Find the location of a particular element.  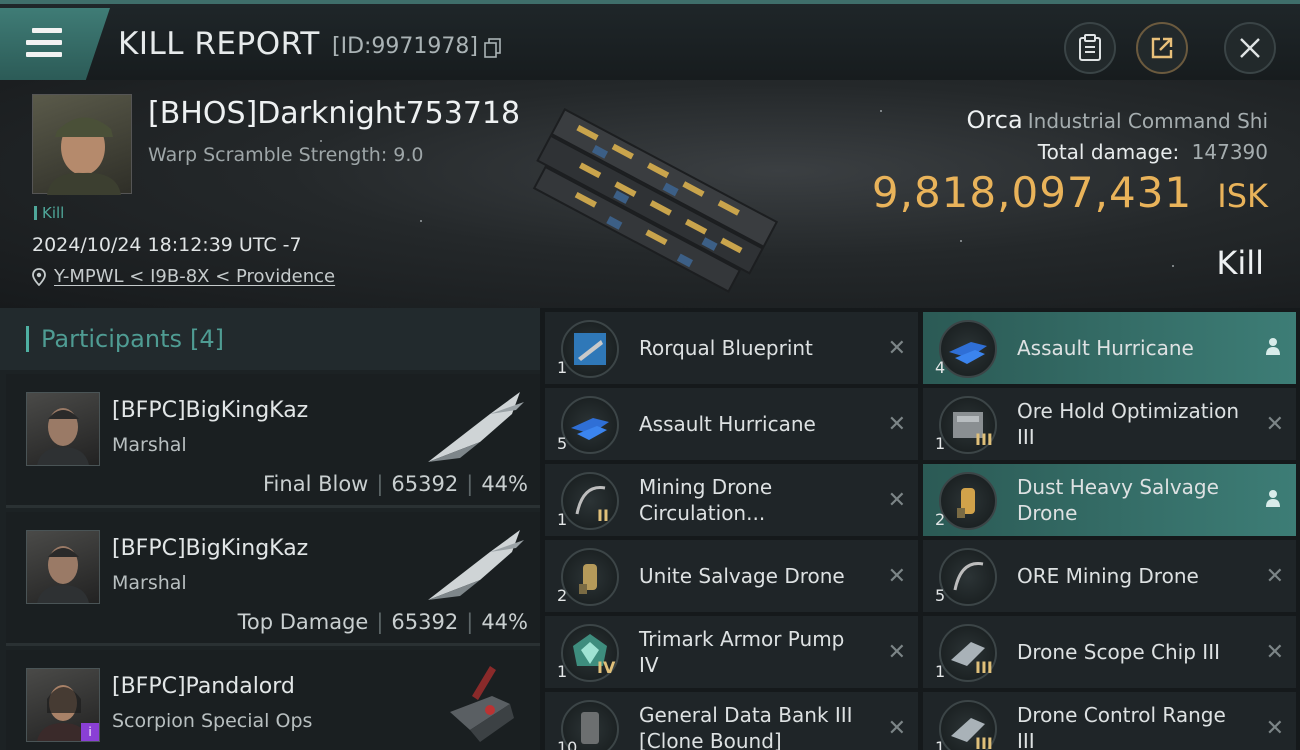

clipboard-button is located at coordinates (1090, 48).